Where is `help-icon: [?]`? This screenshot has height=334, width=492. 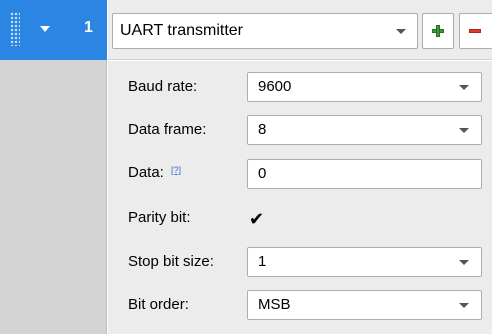 help-icon: [?] is located at coordinates (176, 170).